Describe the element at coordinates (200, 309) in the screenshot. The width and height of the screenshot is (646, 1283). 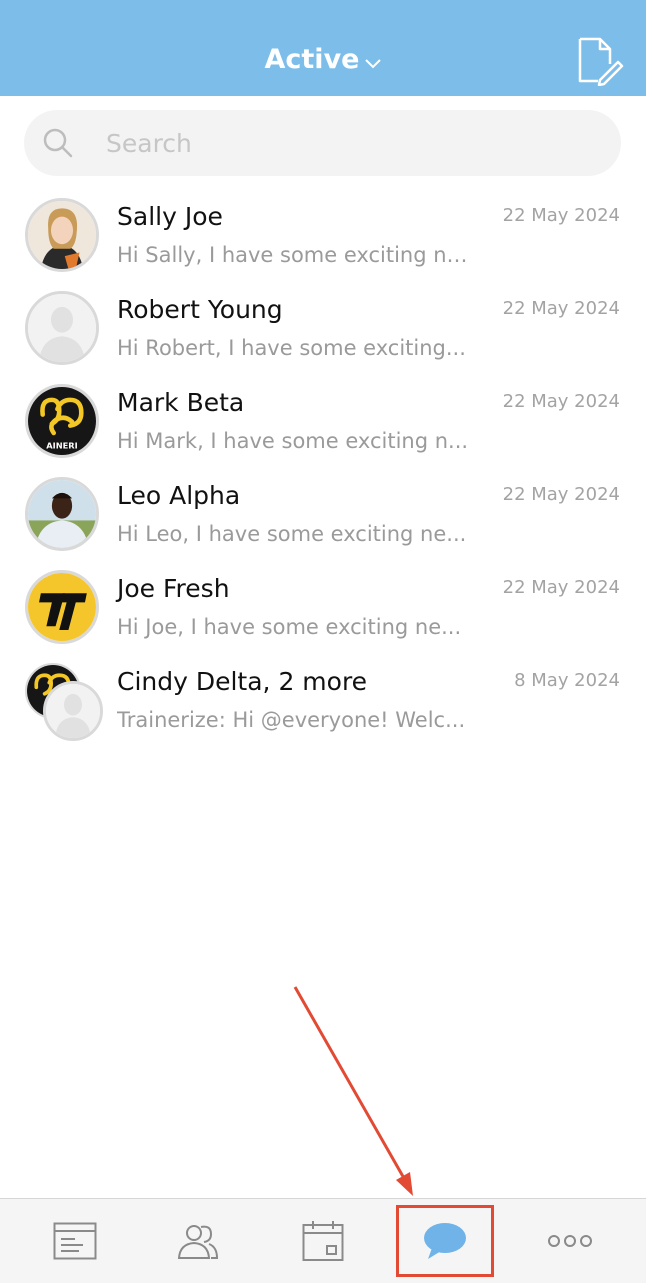
I see `conversation-name: Robert Young` at that location.